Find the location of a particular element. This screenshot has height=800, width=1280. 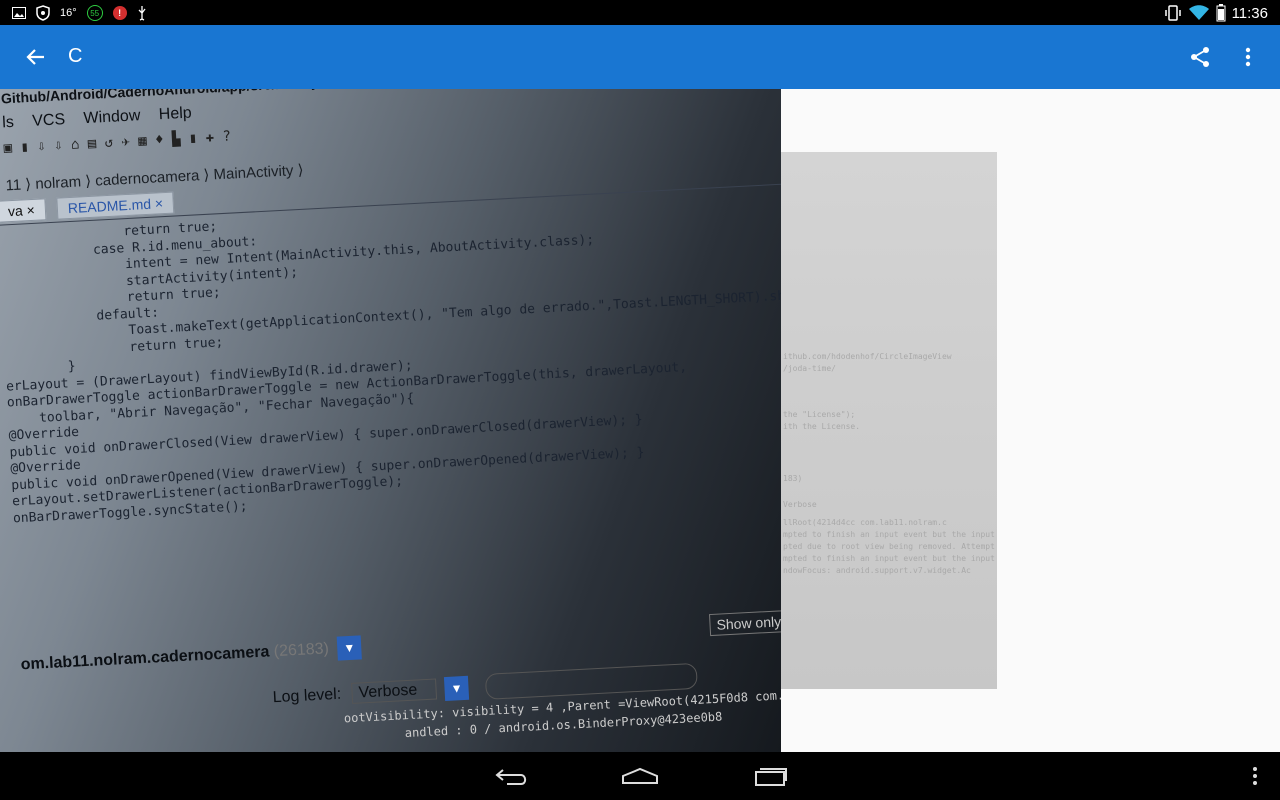

share-icon is located at coordinates (1200, 57).